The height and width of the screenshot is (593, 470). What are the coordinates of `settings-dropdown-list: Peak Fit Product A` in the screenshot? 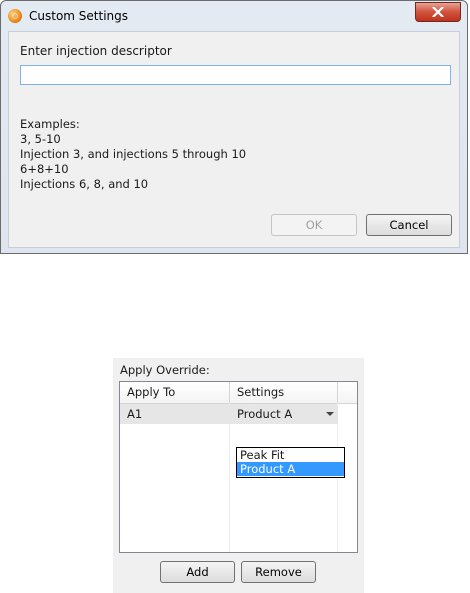 It's located at (290, 462).